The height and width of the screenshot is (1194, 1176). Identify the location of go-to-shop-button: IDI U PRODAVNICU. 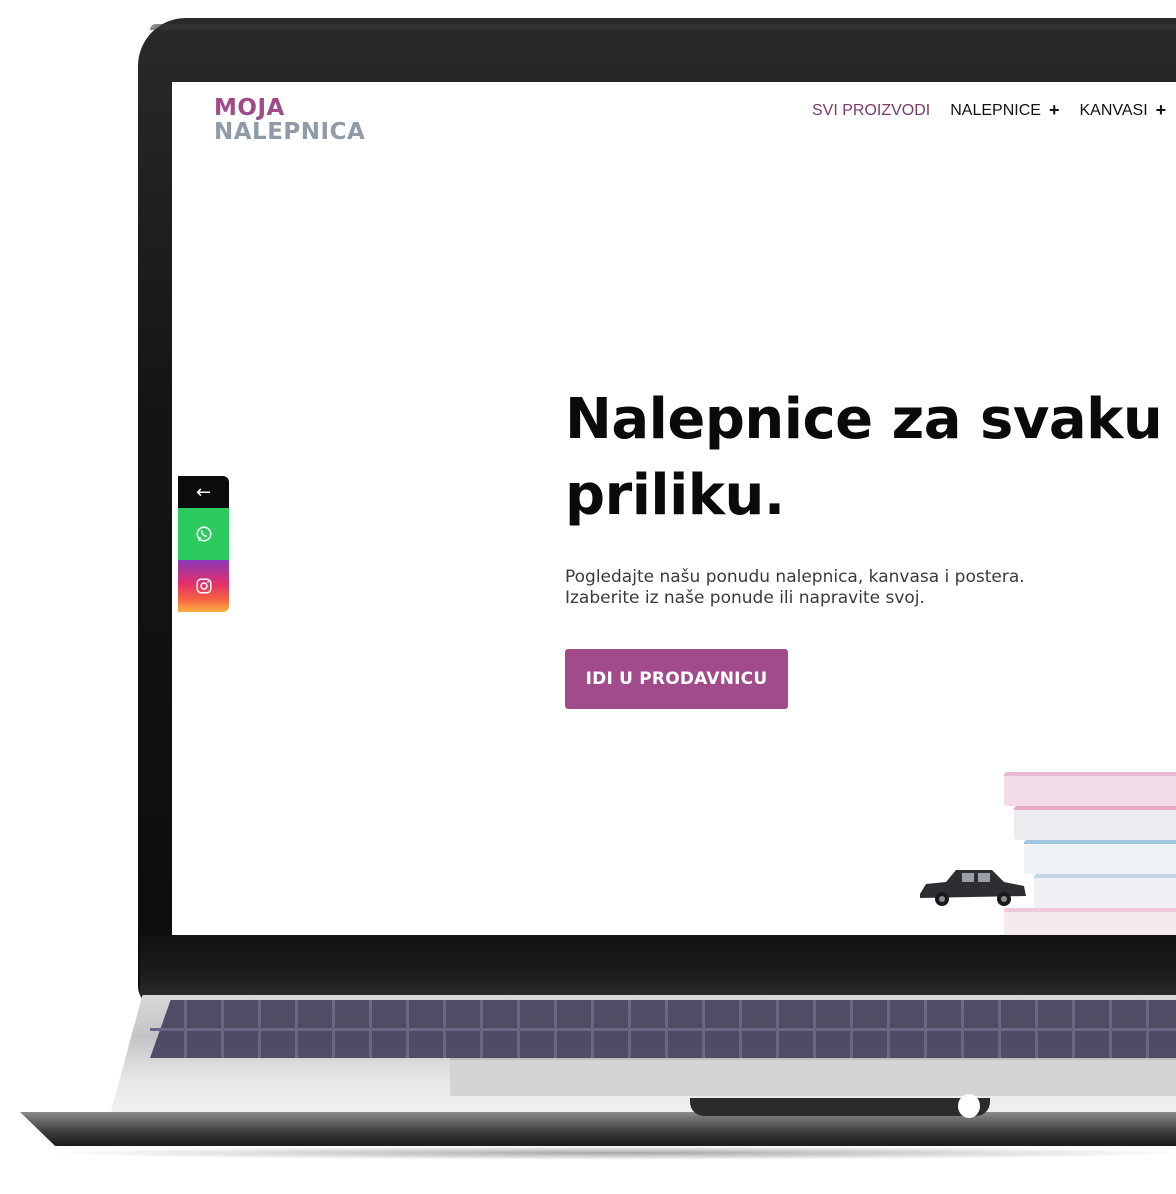
(676, 679).